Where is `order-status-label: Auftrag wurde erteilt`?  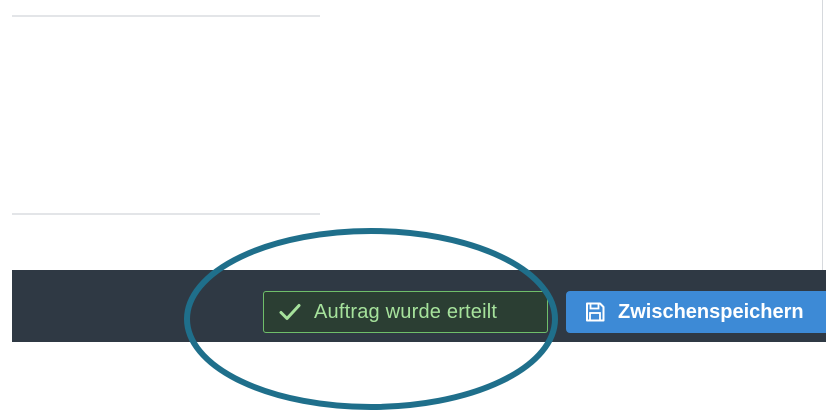 order-status-label: Auftrag wurde erteilt is located at coordinates (406, 311).